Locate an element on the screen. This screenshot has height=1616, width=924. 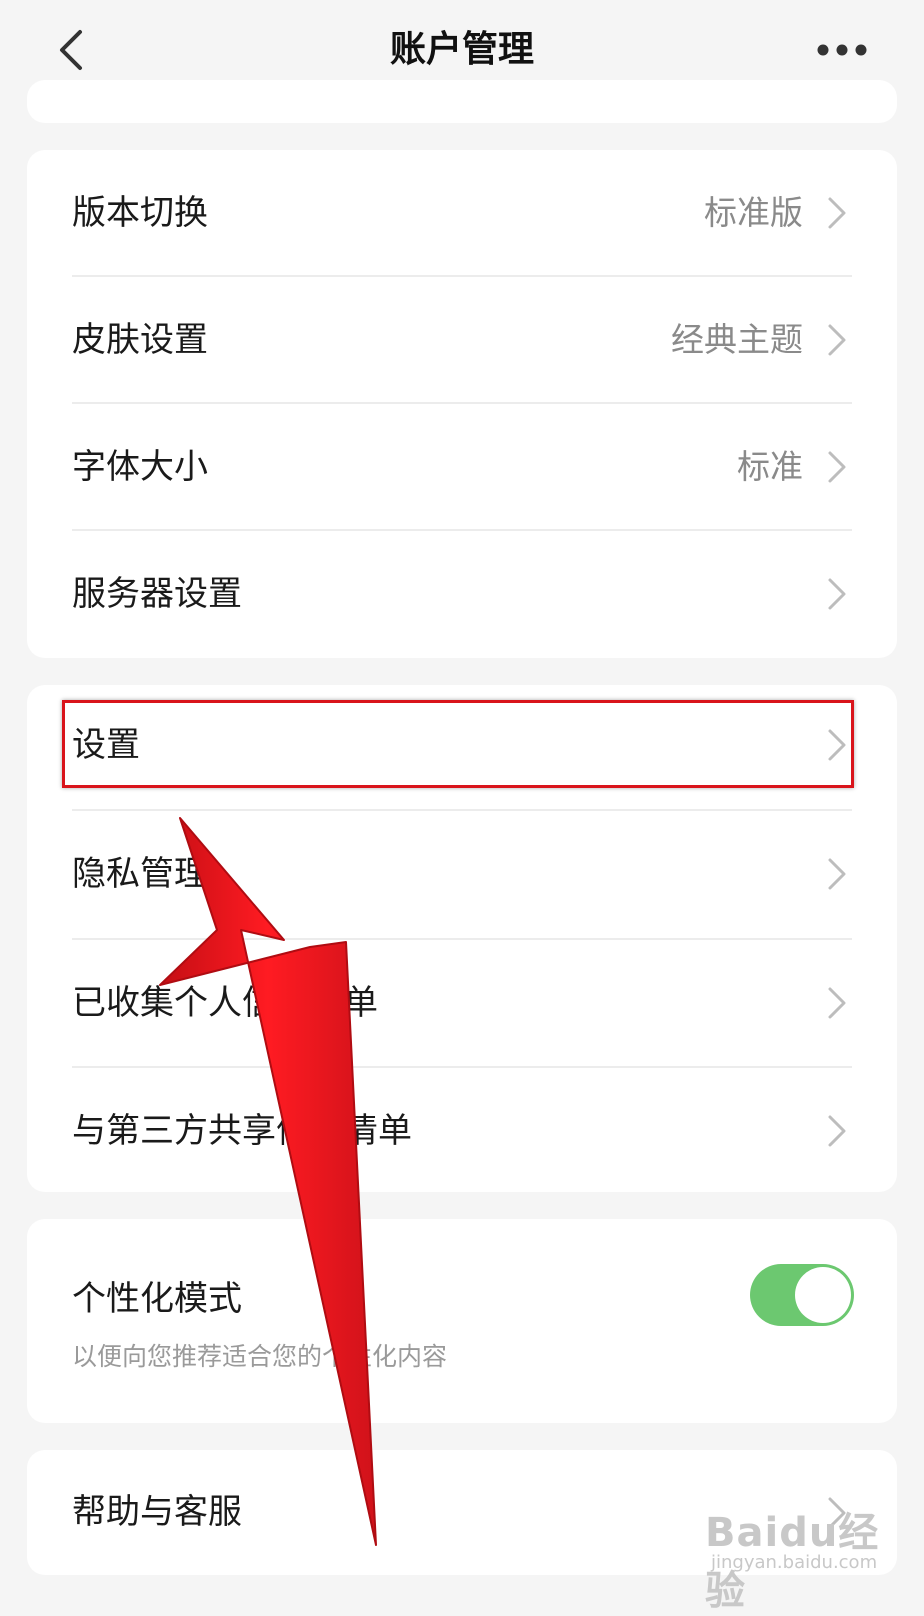
version-switch-item: 版本切换 标准版 is located at coordinates (462, 213).